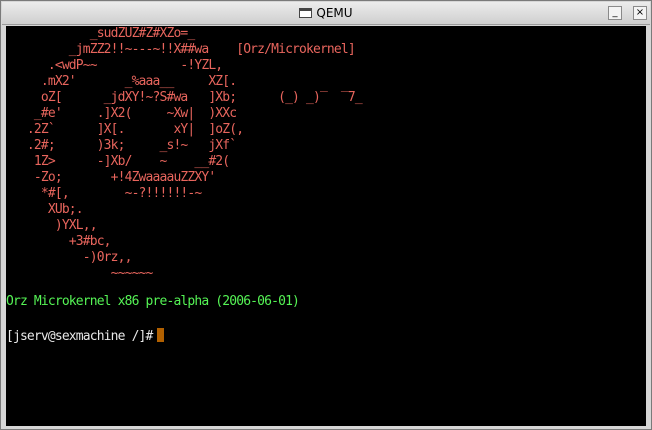  Describe the element at coordinates (45, 209) in the screenshot. I see `logo-line: XUb;.` at that location.